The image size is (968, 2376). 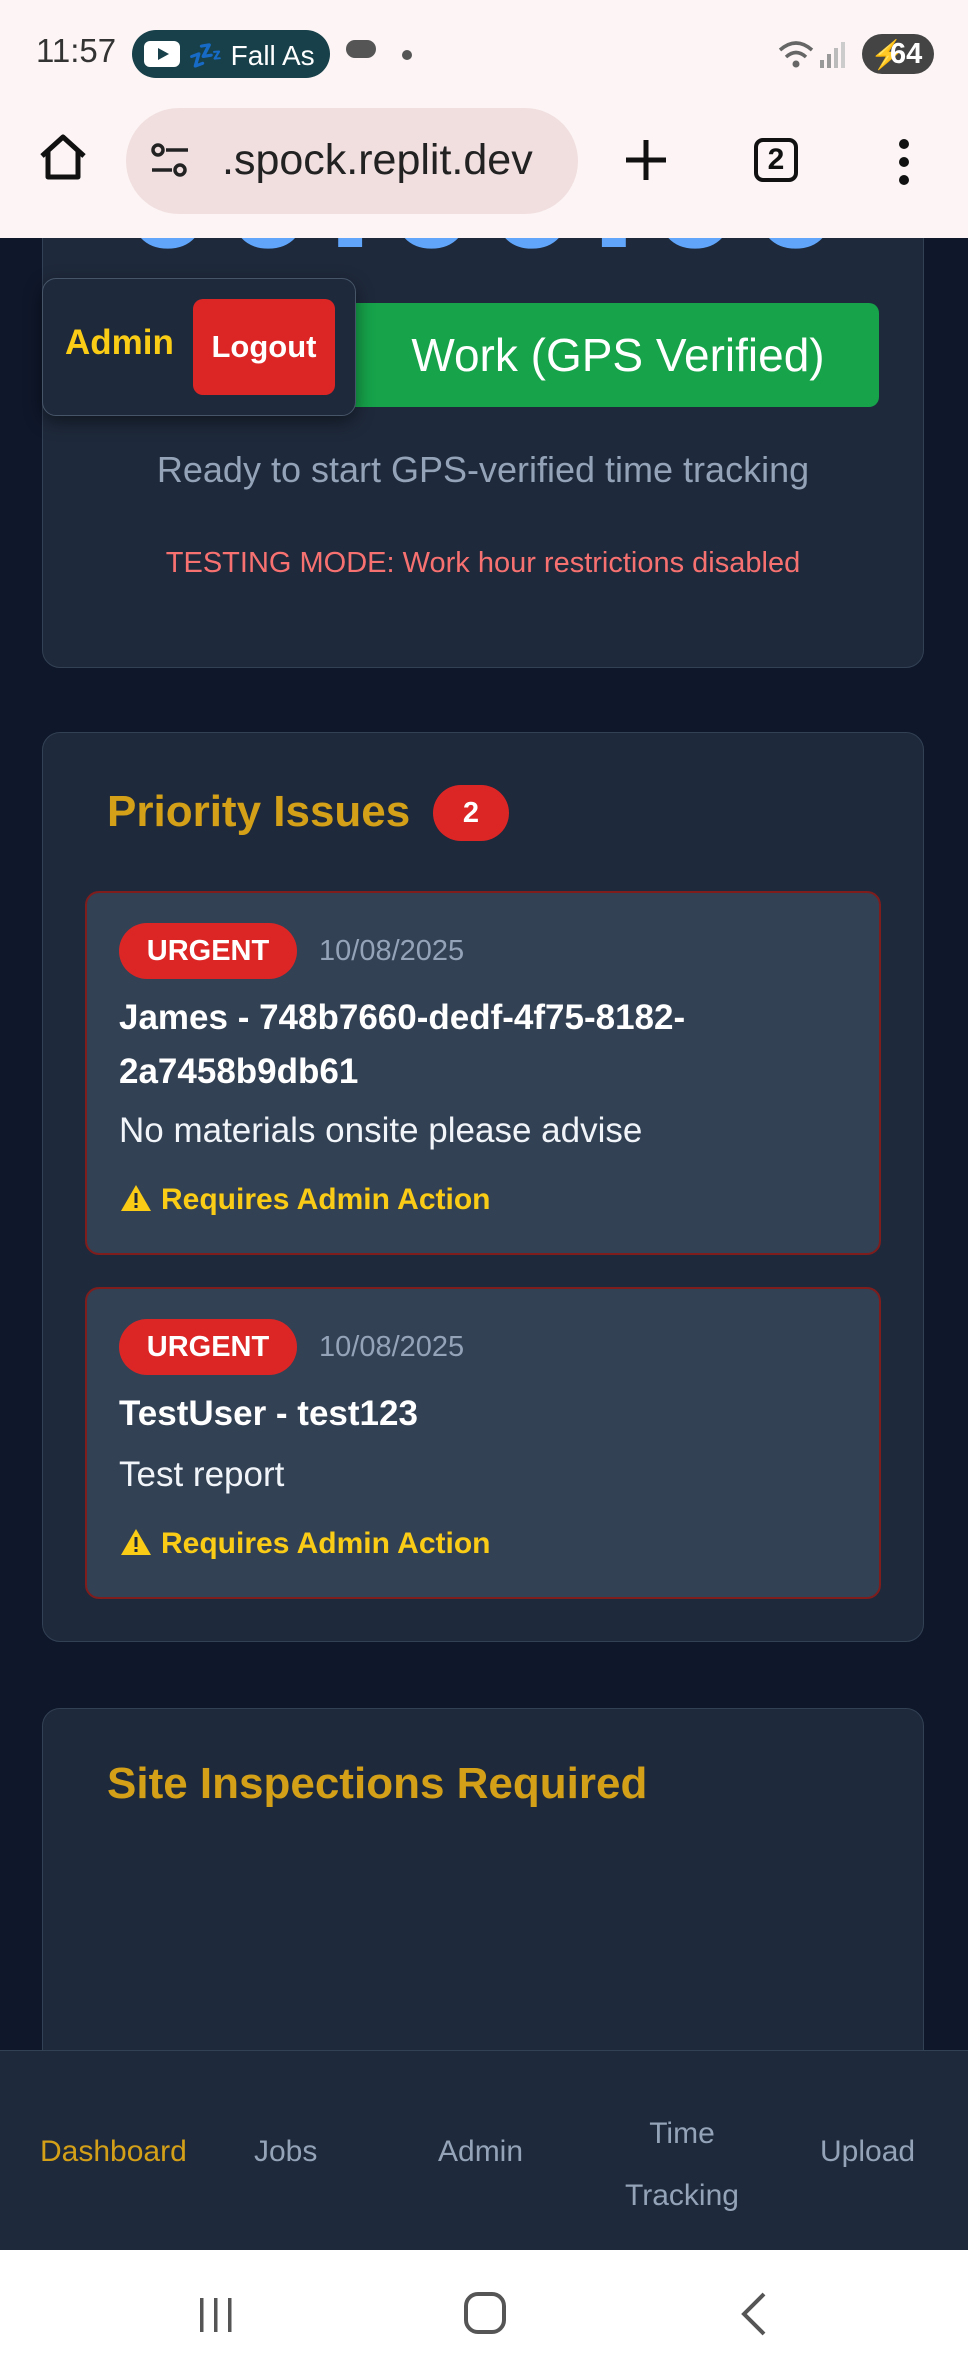 I want to click on wifi-icon, so click(x=796, y=54).